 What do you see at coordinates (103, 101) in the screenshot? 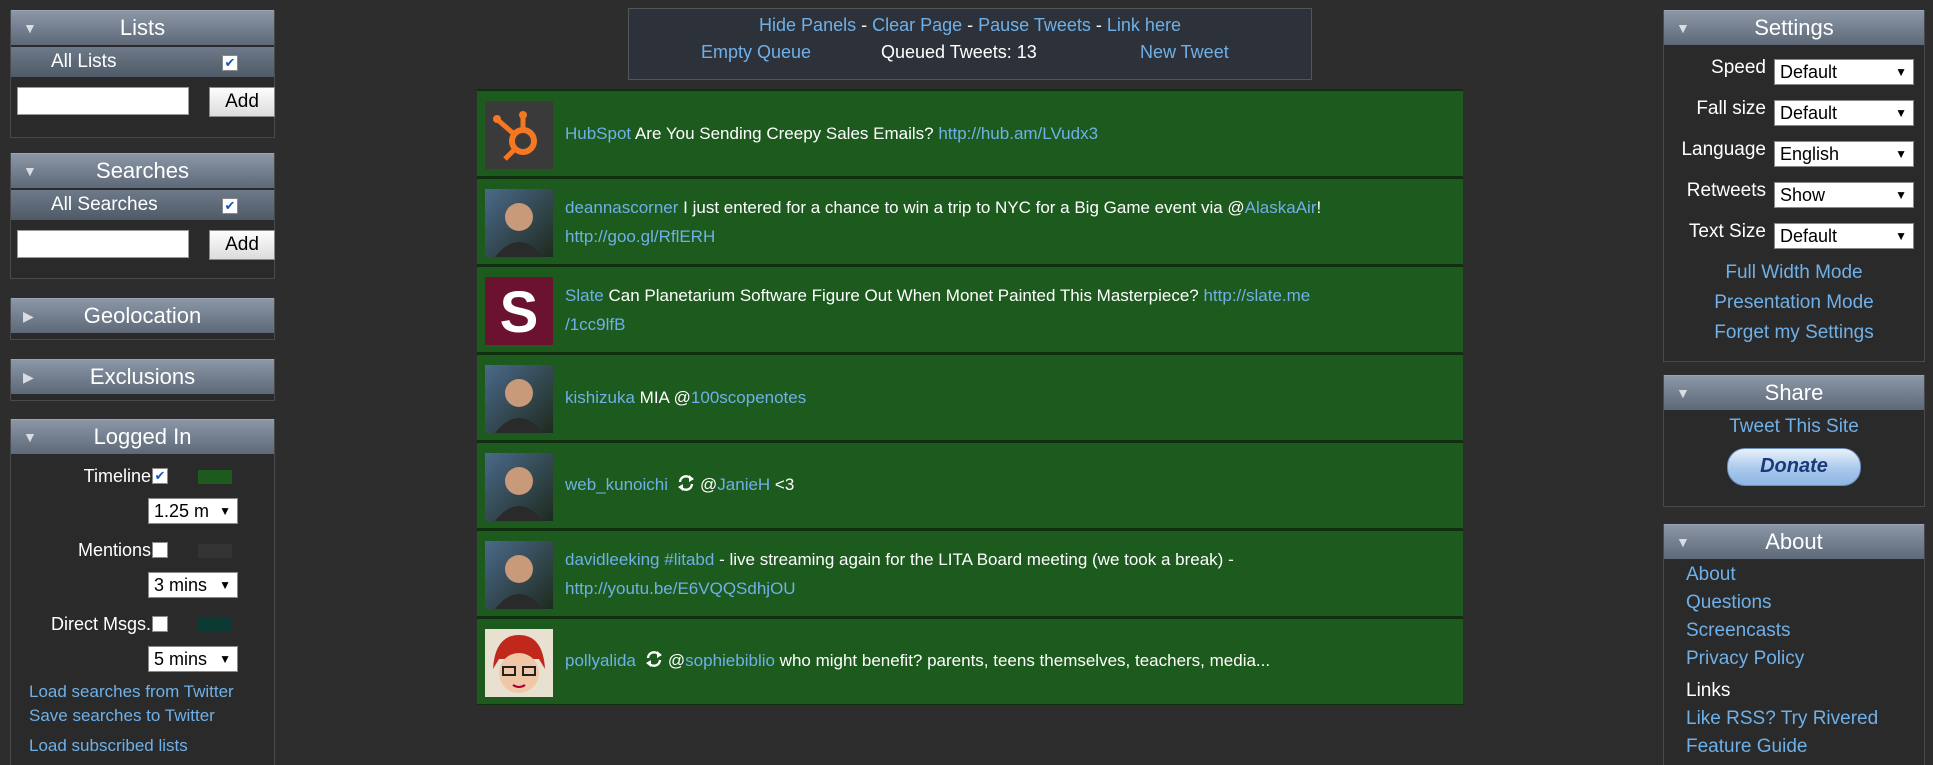
I see `list-input` at bounding box center [103, 101].